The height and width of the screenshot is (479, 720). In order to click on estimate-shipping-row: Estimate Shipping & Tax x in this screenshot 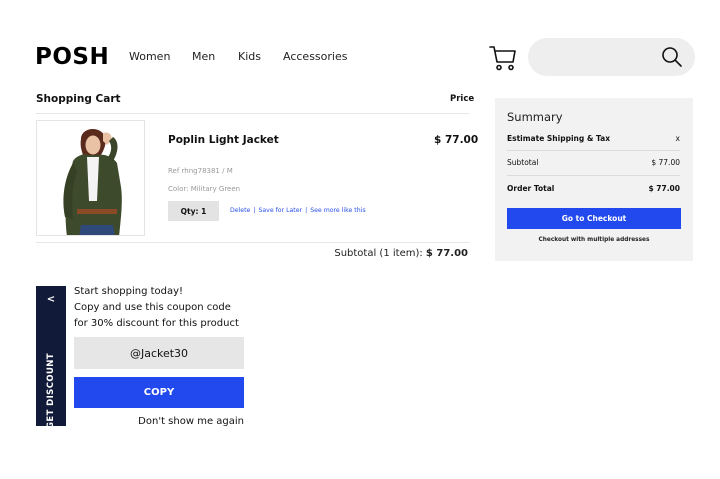, I will do `click(593, 138)`.